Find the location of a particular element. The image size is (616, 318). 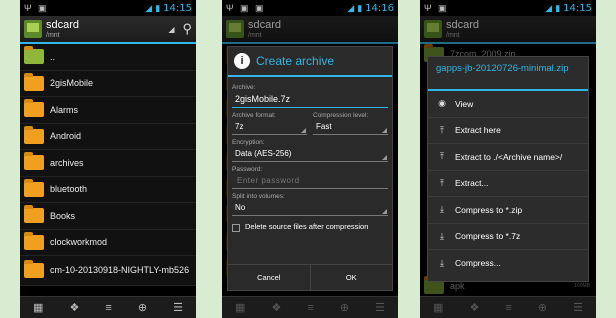

usb-icon: Ψ ▣ ▣ is located at coordinates (246, 7).